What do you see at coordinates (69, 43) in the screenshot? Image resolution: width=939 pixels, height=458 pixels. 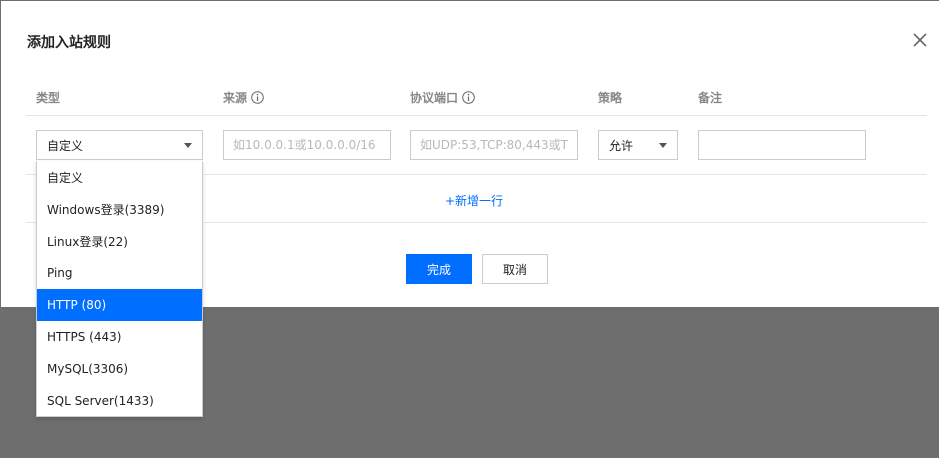 I see `dialog-title: 添加入站规则` at bounding box center [69, 43].